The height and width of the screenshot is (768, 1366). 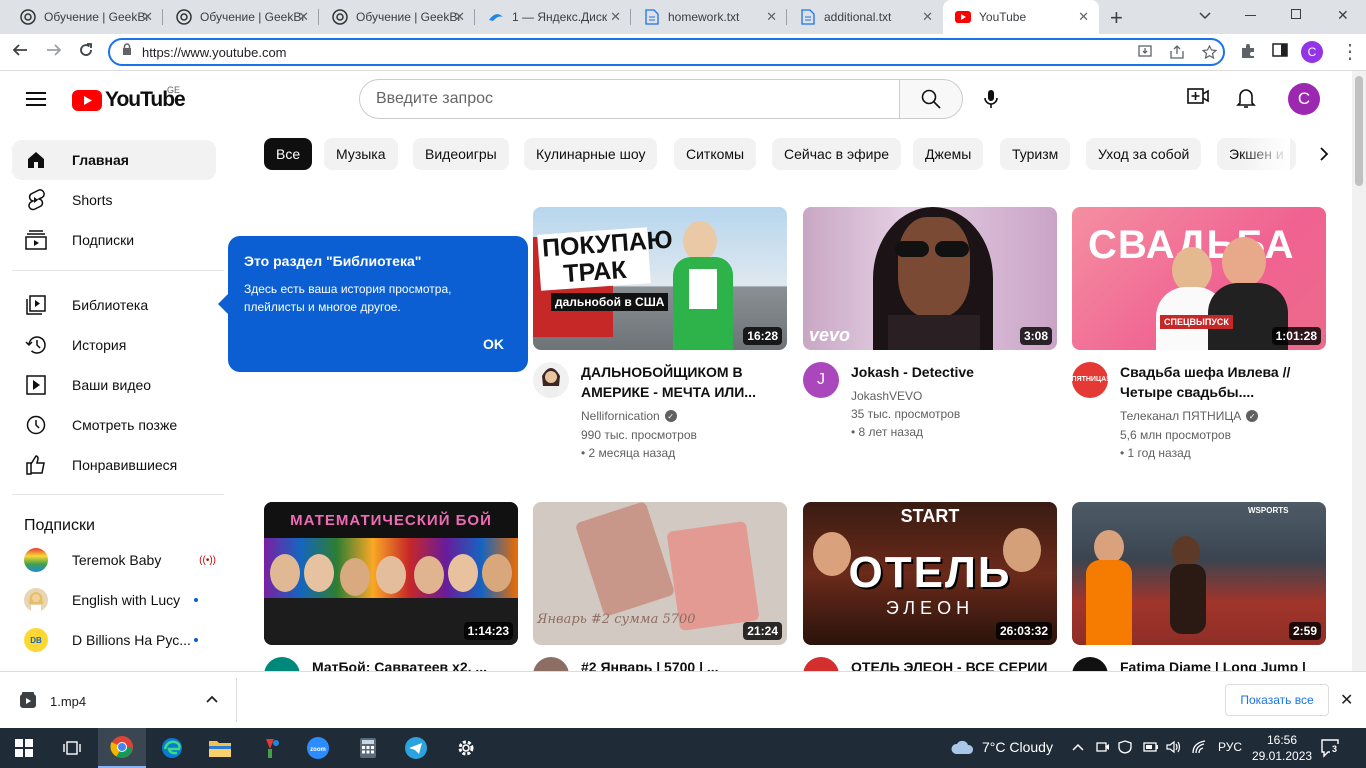 I want to click on taskbar-app-edge, so click(x=172, y=748).